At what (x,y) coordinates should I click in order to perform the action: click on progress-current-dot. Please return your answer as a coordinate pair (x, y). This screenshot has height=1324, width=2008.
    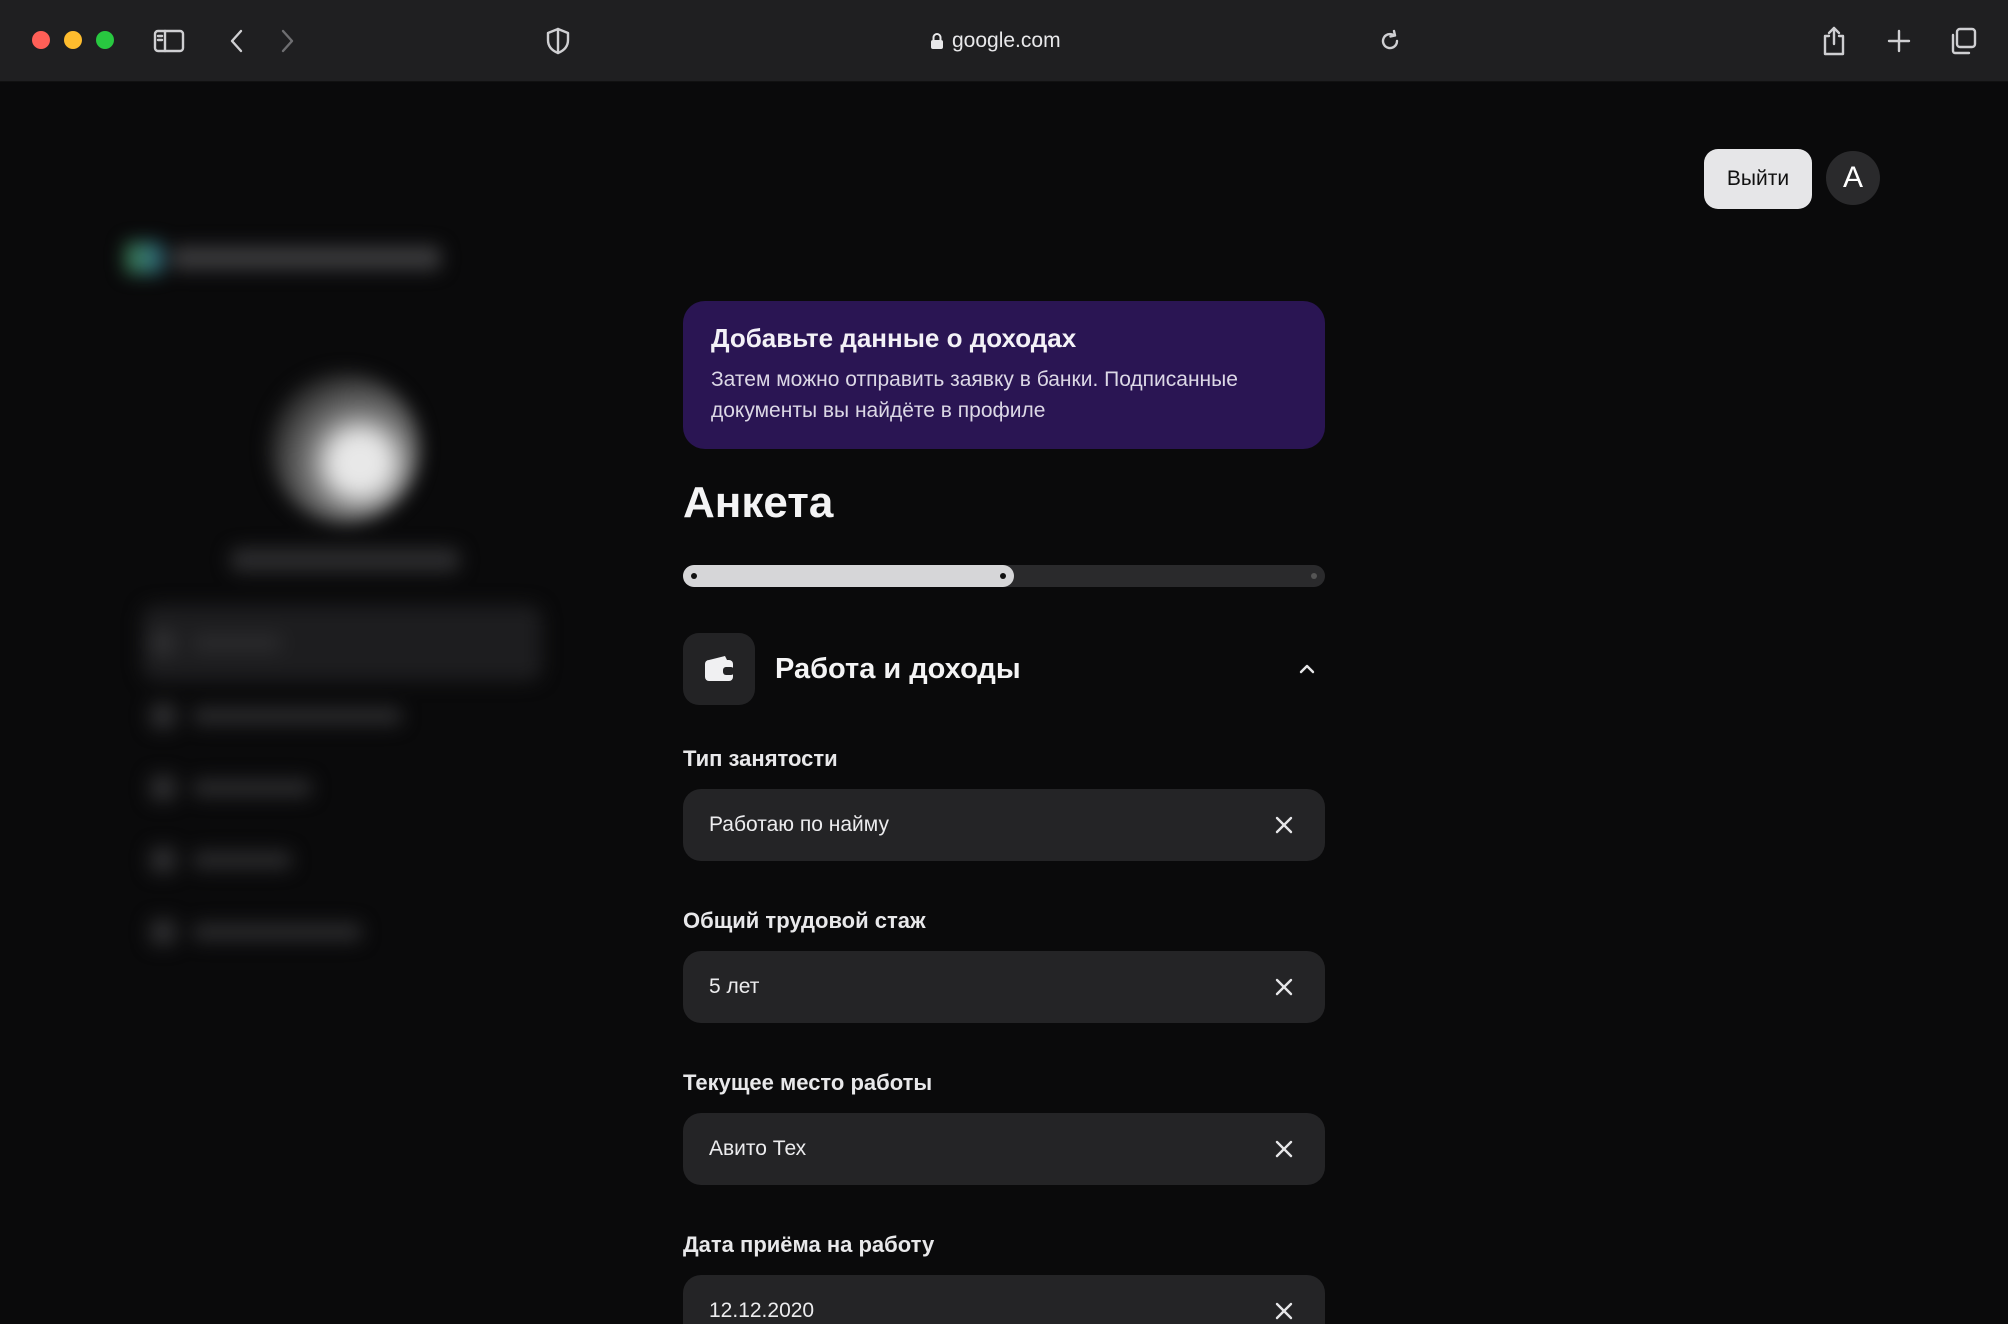
    Looking at the image, I should click on (1003, 576).